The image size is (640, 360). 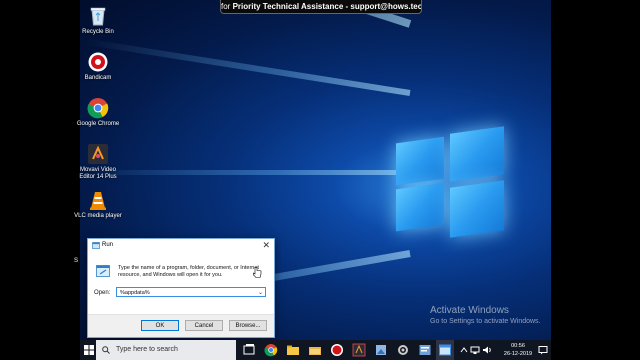 What do you see at coordinates (337, 350) in the screenshot?
I see `bandicam-taskbar-icon` at bounding box center [337, 350].